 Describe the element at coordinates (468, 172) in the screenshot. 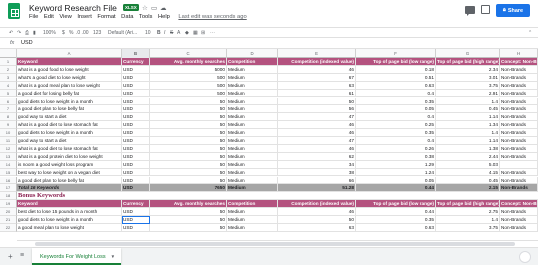

I see `cell: 4.15` at that location.